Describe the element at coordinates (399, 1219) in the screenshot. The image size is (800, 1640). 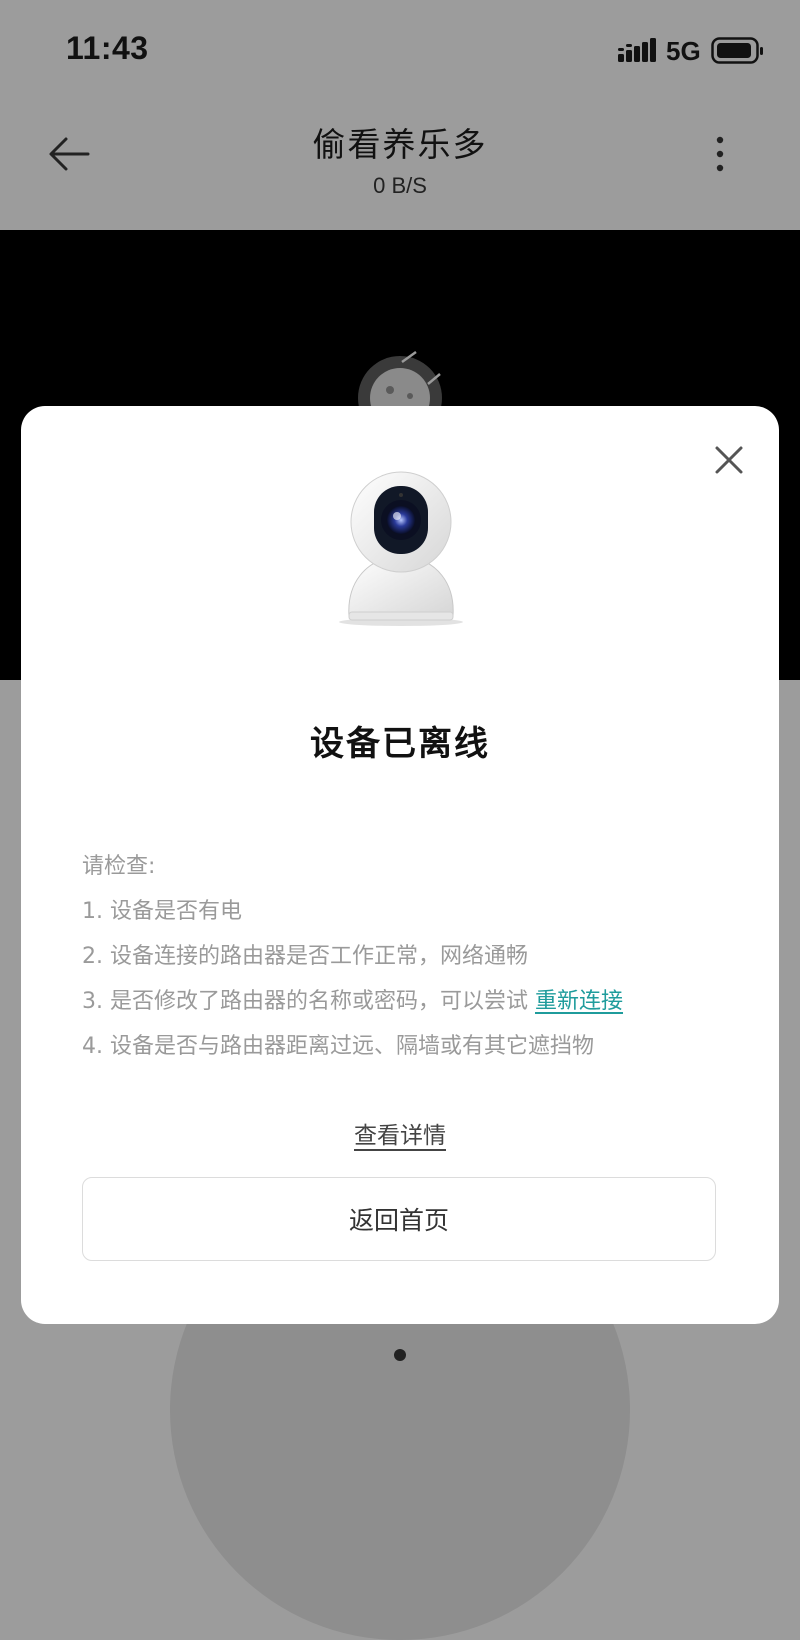
I see `return-home-button: 返回首页` at that location.